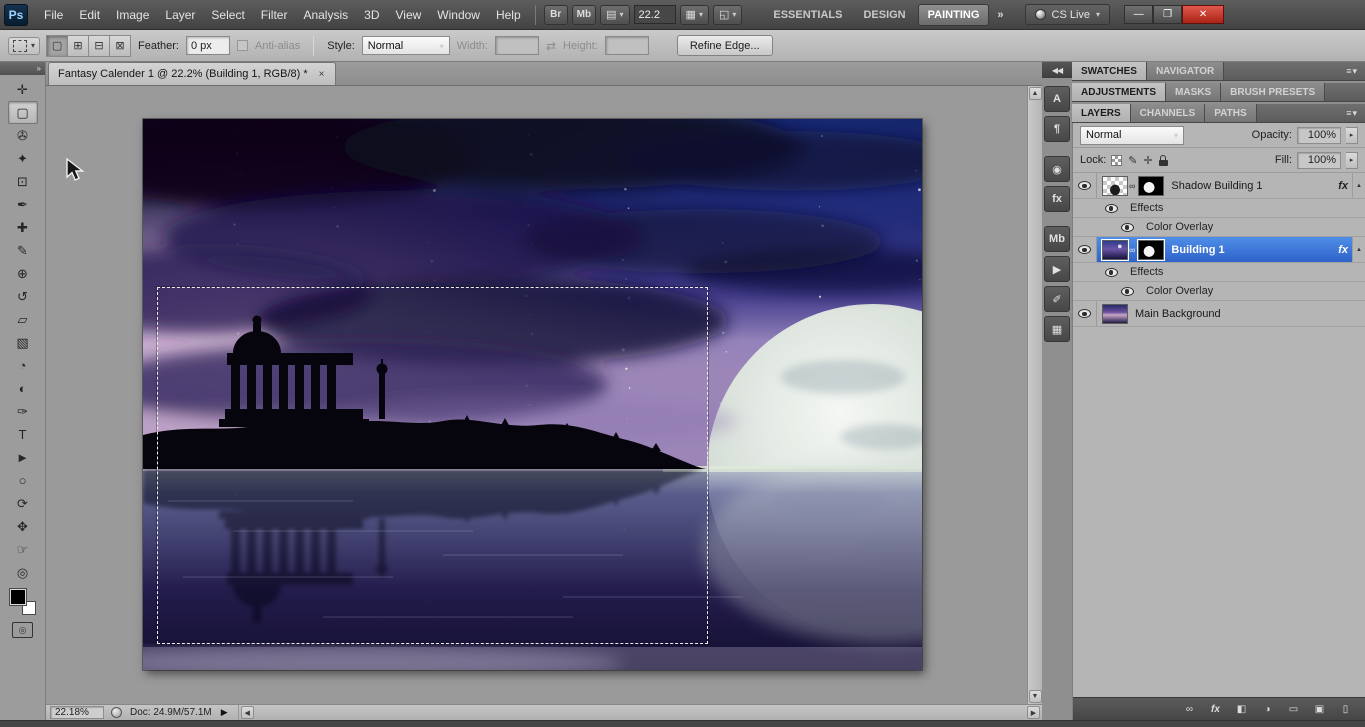 The width and height of the screenshot is (1365, 727). I want to click on blend-mode-dropdown: Normal, so click(1132, 135).